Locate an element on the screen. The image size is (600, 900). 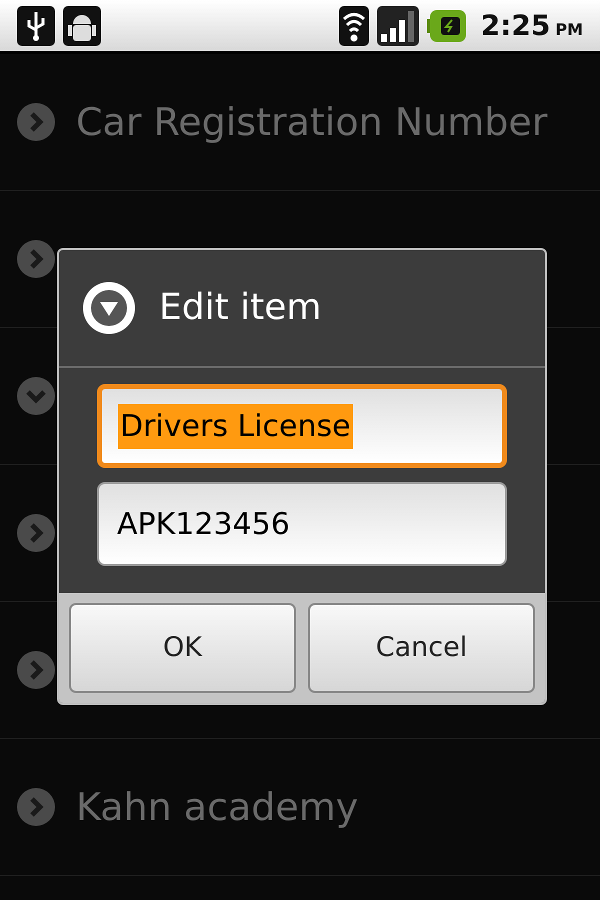
field-value: APK123456 is located at coordinates (203, 525).